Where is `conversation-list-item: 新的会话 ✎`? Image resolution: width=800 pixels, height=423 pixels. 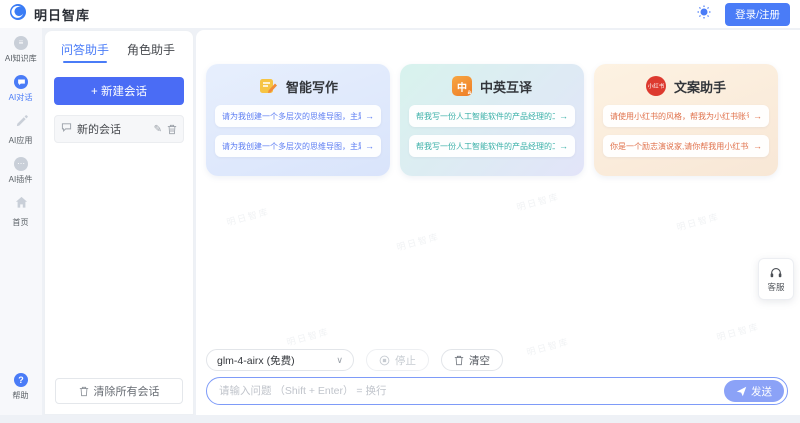 conversation-list-item: 新的会话 ✎ is located at coordinates (119, 129).